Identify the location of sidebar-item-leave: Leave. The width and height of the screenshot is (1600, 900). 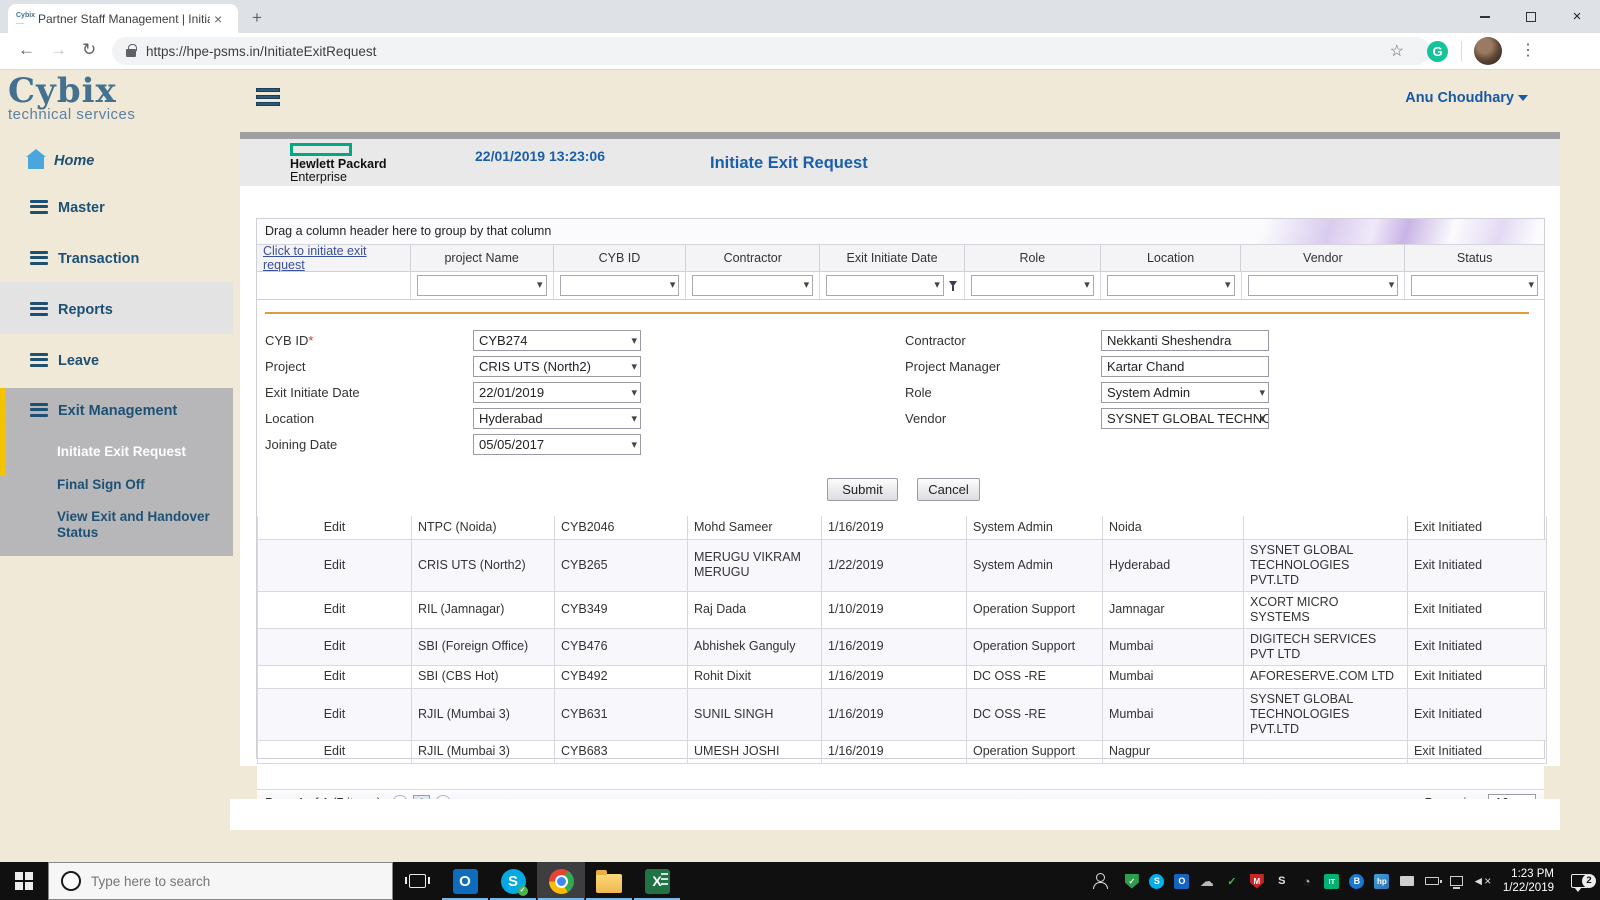
(116, 361).